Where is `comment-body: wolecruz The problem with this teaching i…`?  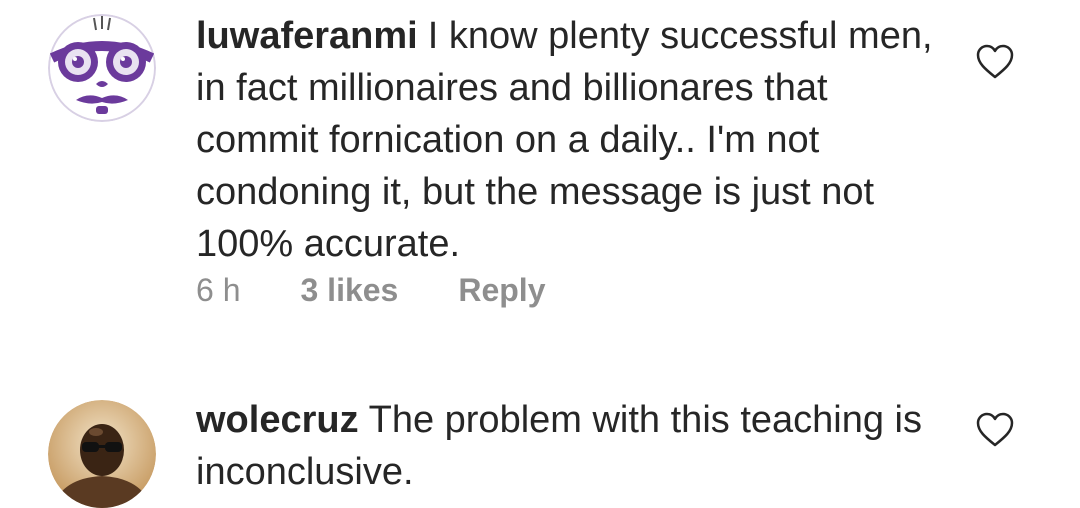
comment-body: wolecruz The problem with this teaching i… is located at coordinates (566, 446).